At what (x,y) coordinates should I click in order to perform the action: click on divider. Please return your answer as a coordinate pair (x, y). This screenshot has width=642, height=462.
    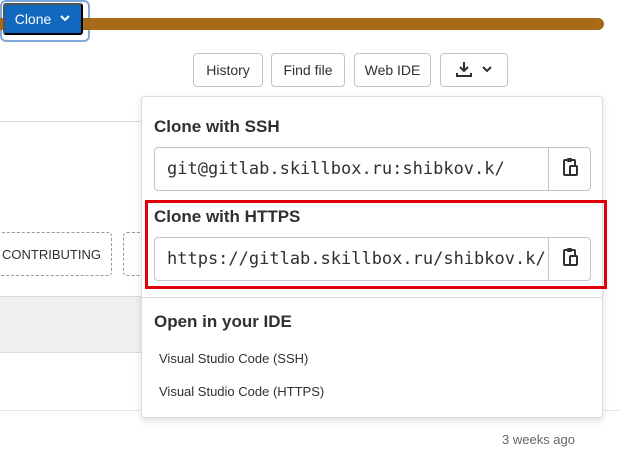
    Looking at the image, I should click on (70, 121).